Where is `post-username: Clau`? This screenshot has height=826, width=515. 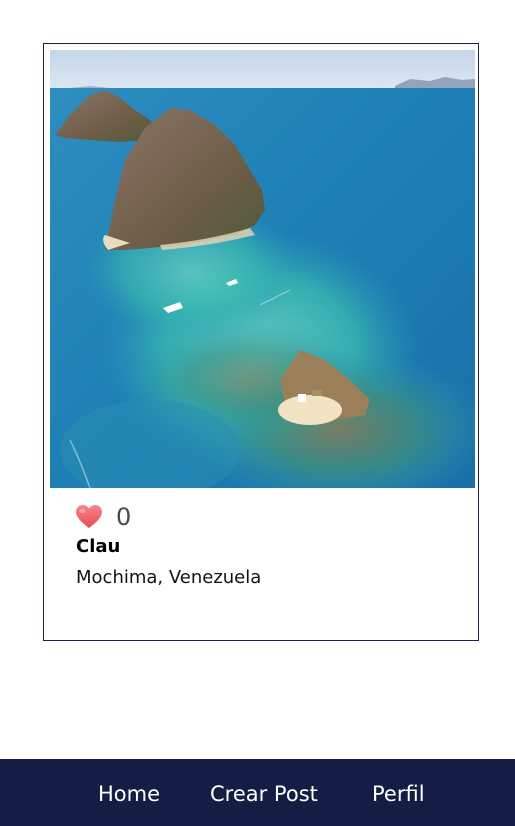 post-username: Clau is located at coordinates (98, 547).